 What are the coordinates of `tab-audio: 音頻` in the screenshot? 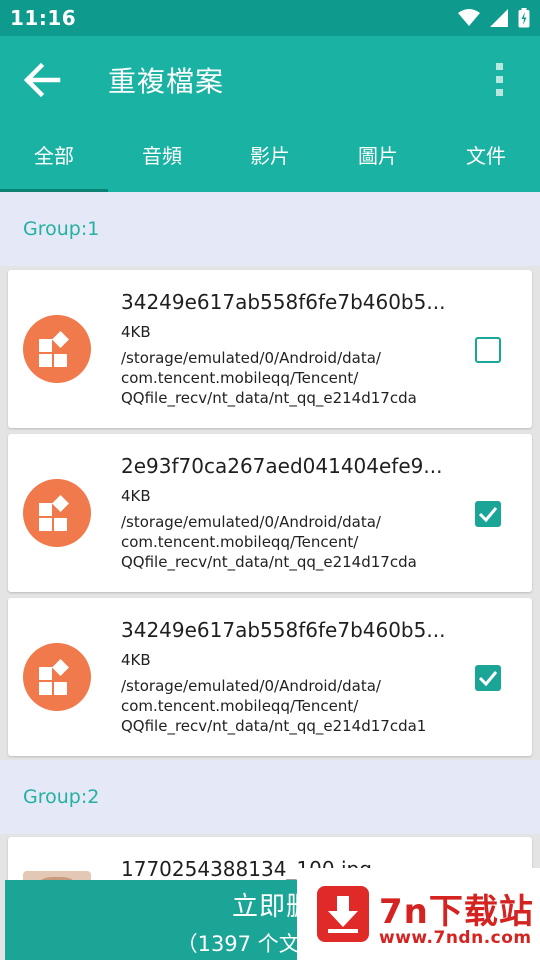 It's located at (162, 157).